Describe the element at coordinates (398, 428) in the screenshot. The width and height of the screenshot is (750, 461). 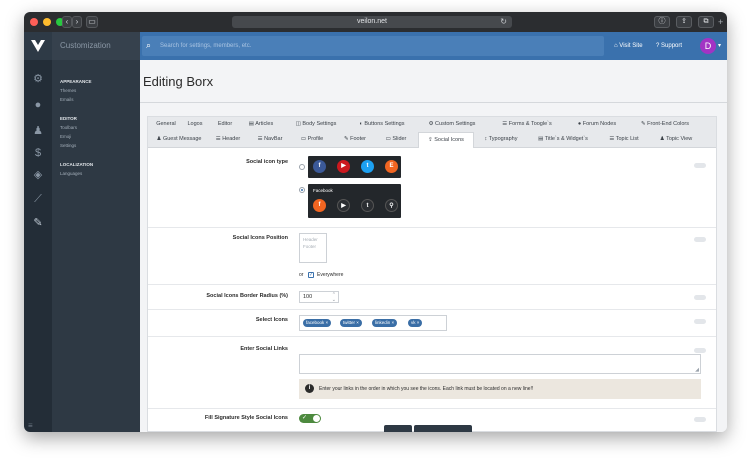
I see `save-button` at that location.